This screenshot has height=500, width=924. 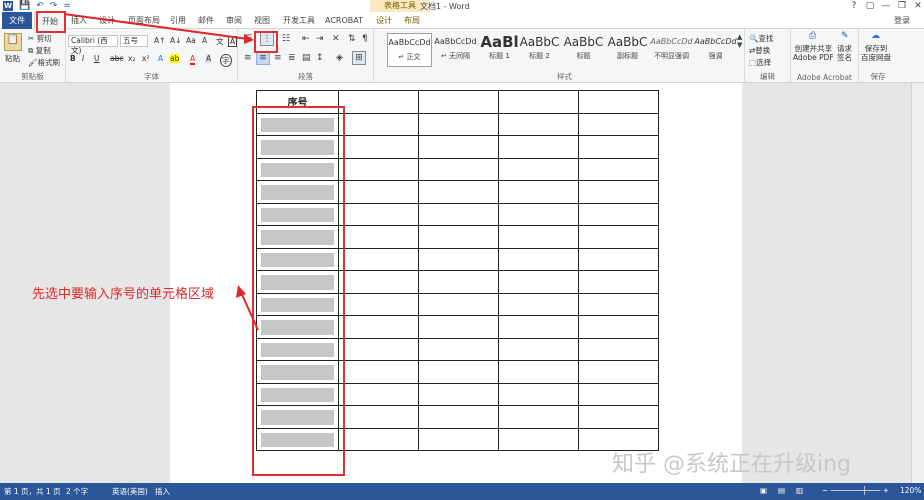 What do you see at coordinates (32, 491) in the screenshot?
I see `status-page: 第 1 页，共 1 页` at bounding box center [32, 491].